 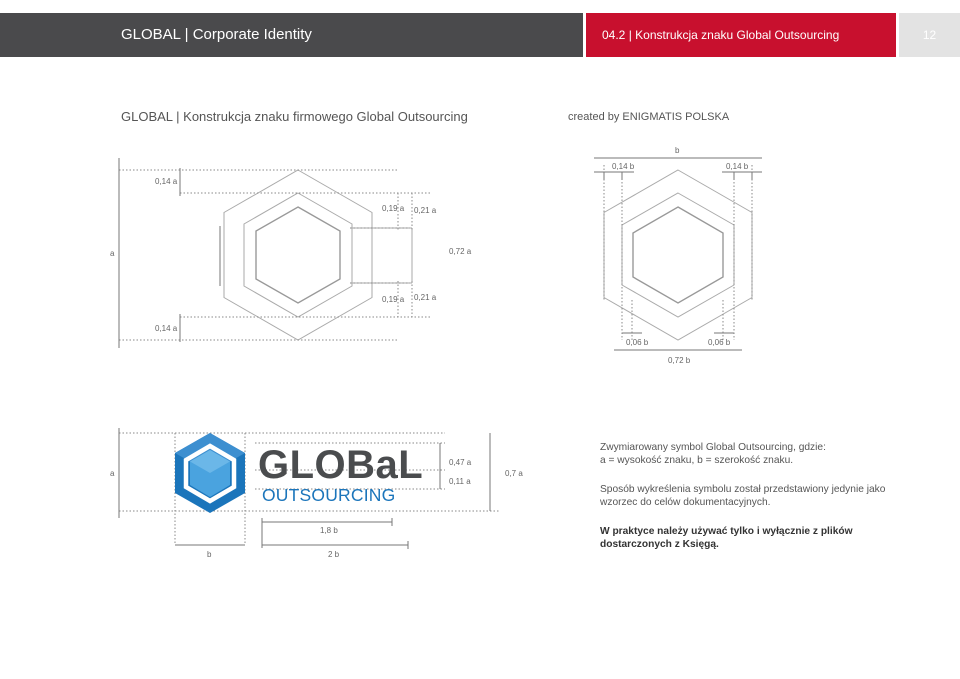 I want to click on hex-outer-right, so click(x=678, y=255).